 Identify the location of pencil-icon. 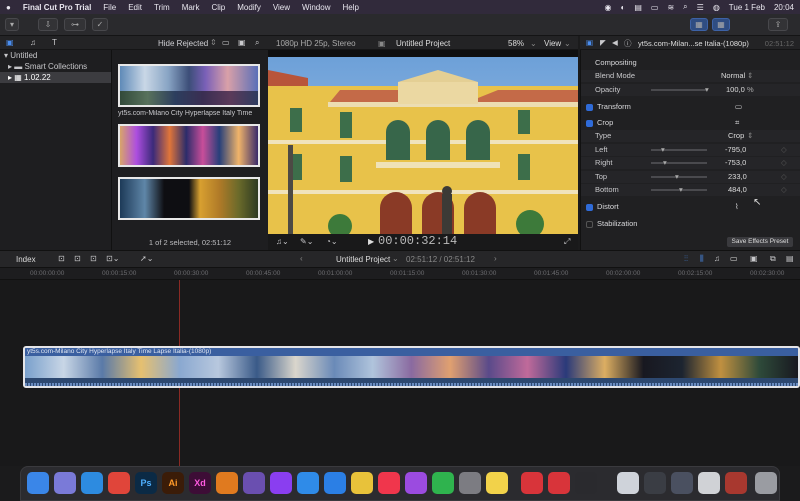
(254, 483).